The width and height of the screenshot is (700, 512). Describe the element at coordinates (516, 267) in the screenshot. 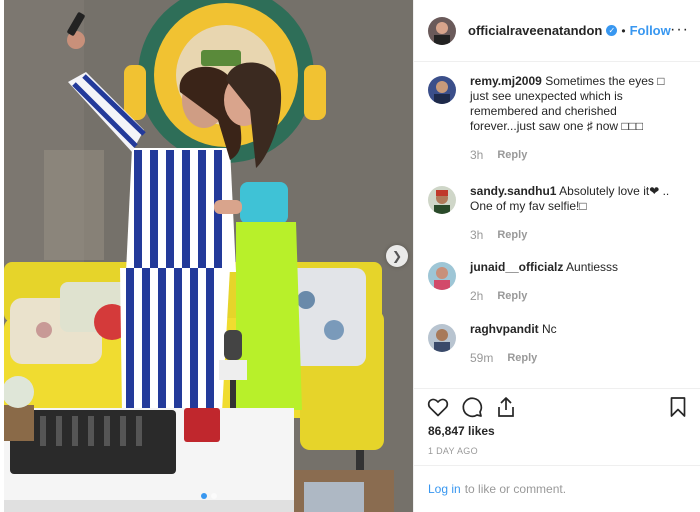

I see `commenter-username: junaid__officialz` at that location.